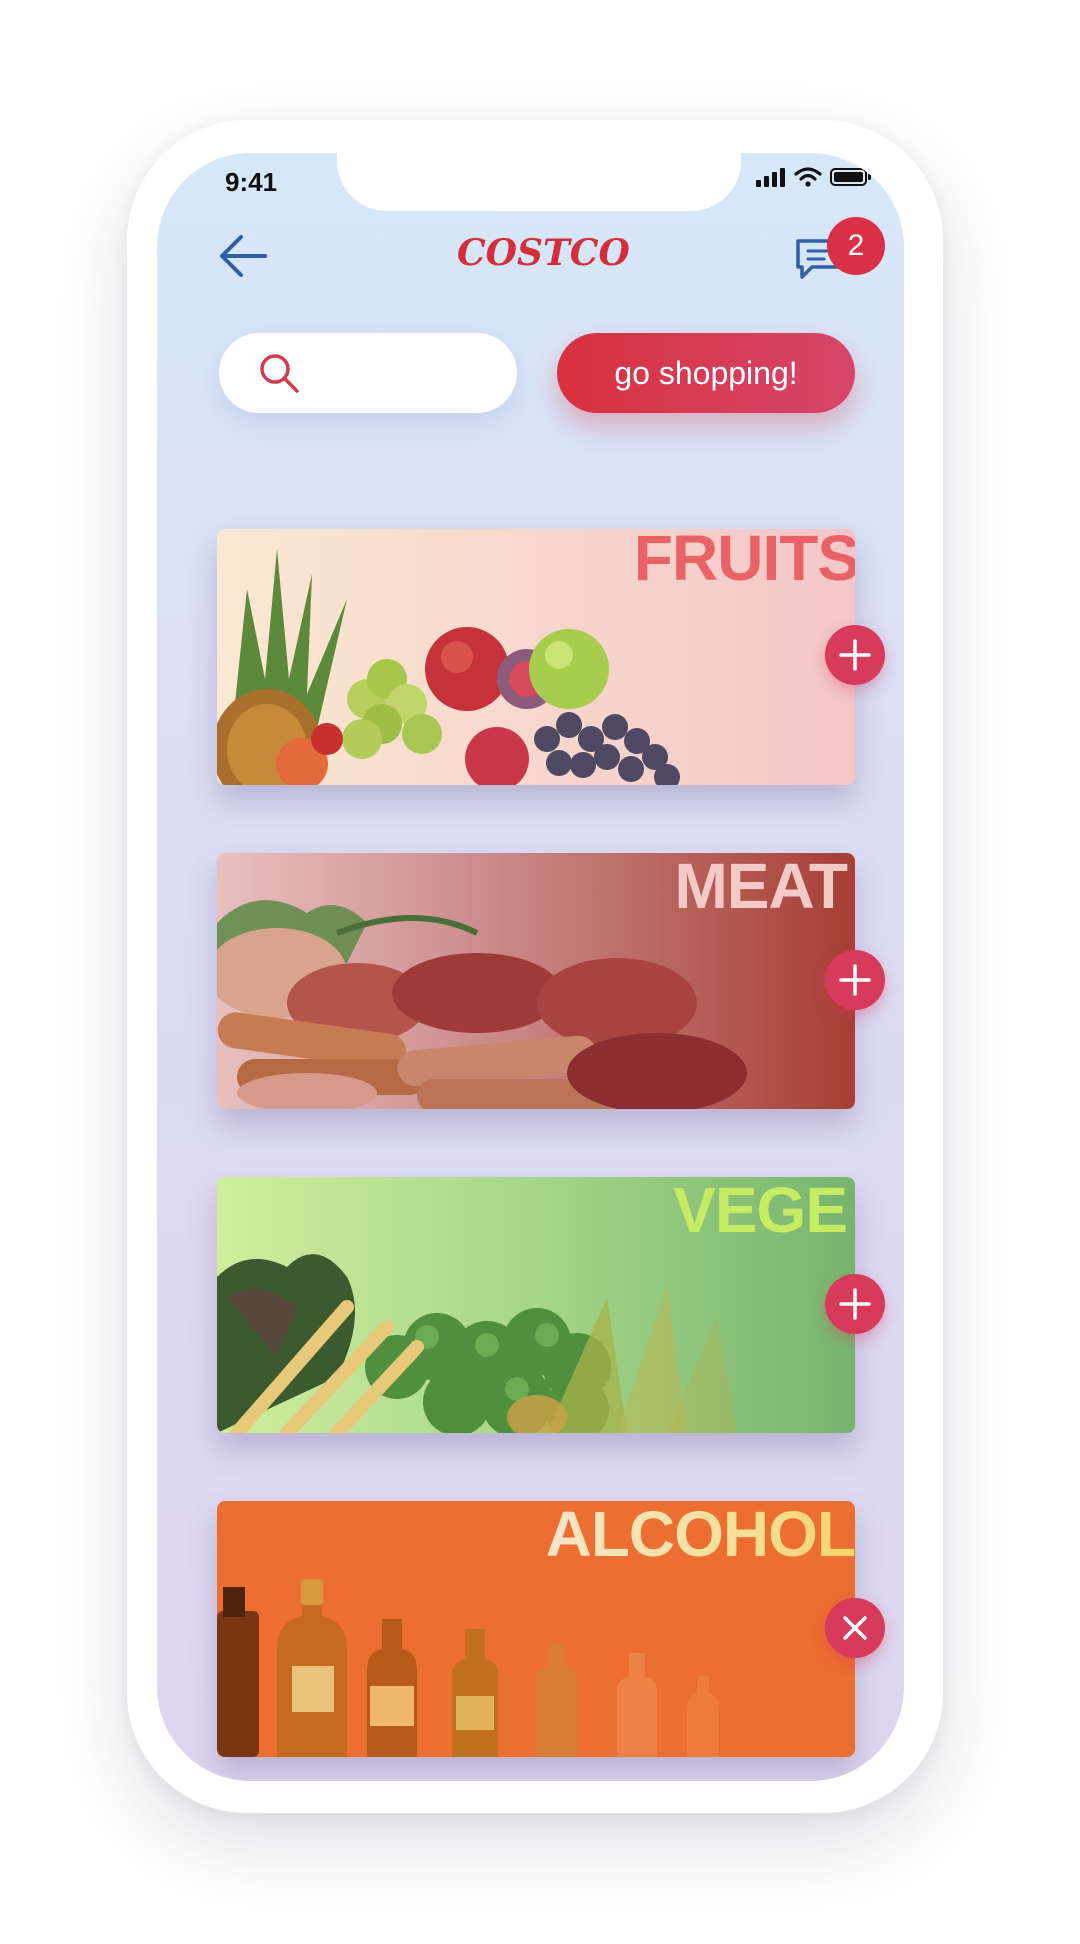 Image resolution: width=1080 pixels, height=1944 pixels. Describe the element at coordinates (536, 1629) in the screenshot. I see `category-card-alcohol: ALCOHOL` at that location.